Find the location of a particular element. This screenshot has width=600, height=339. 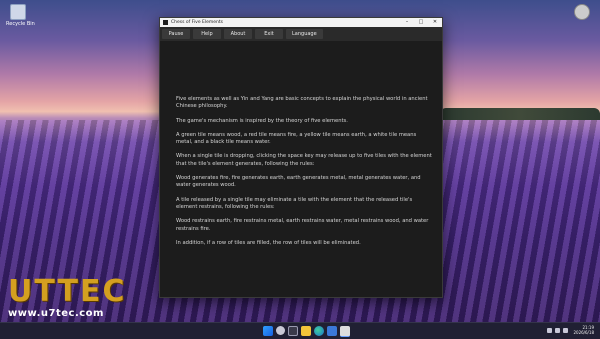

taskbar-icons is located at coordinates (308, 331).